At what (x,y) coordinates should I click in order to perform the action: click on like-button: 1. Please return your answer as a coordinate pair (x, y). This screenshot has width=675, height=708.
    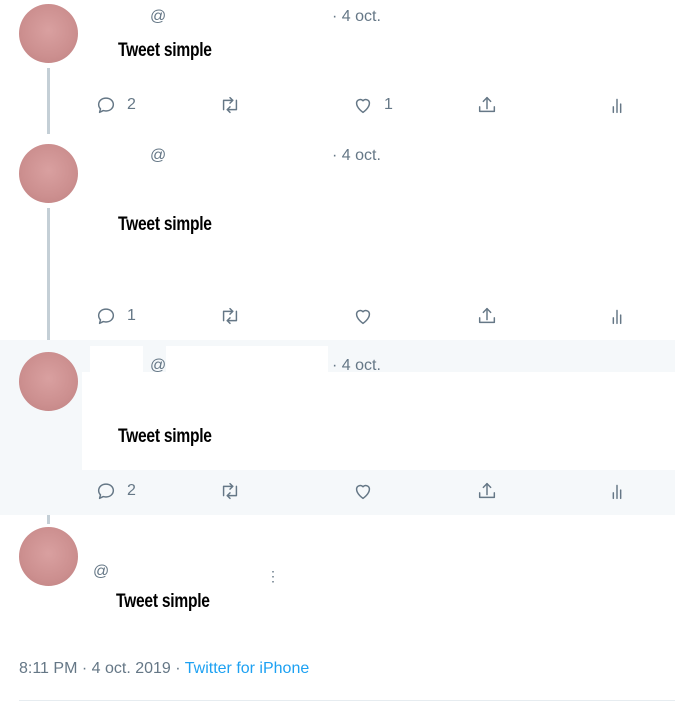
    Looking at the image, I should click on (372, 105).